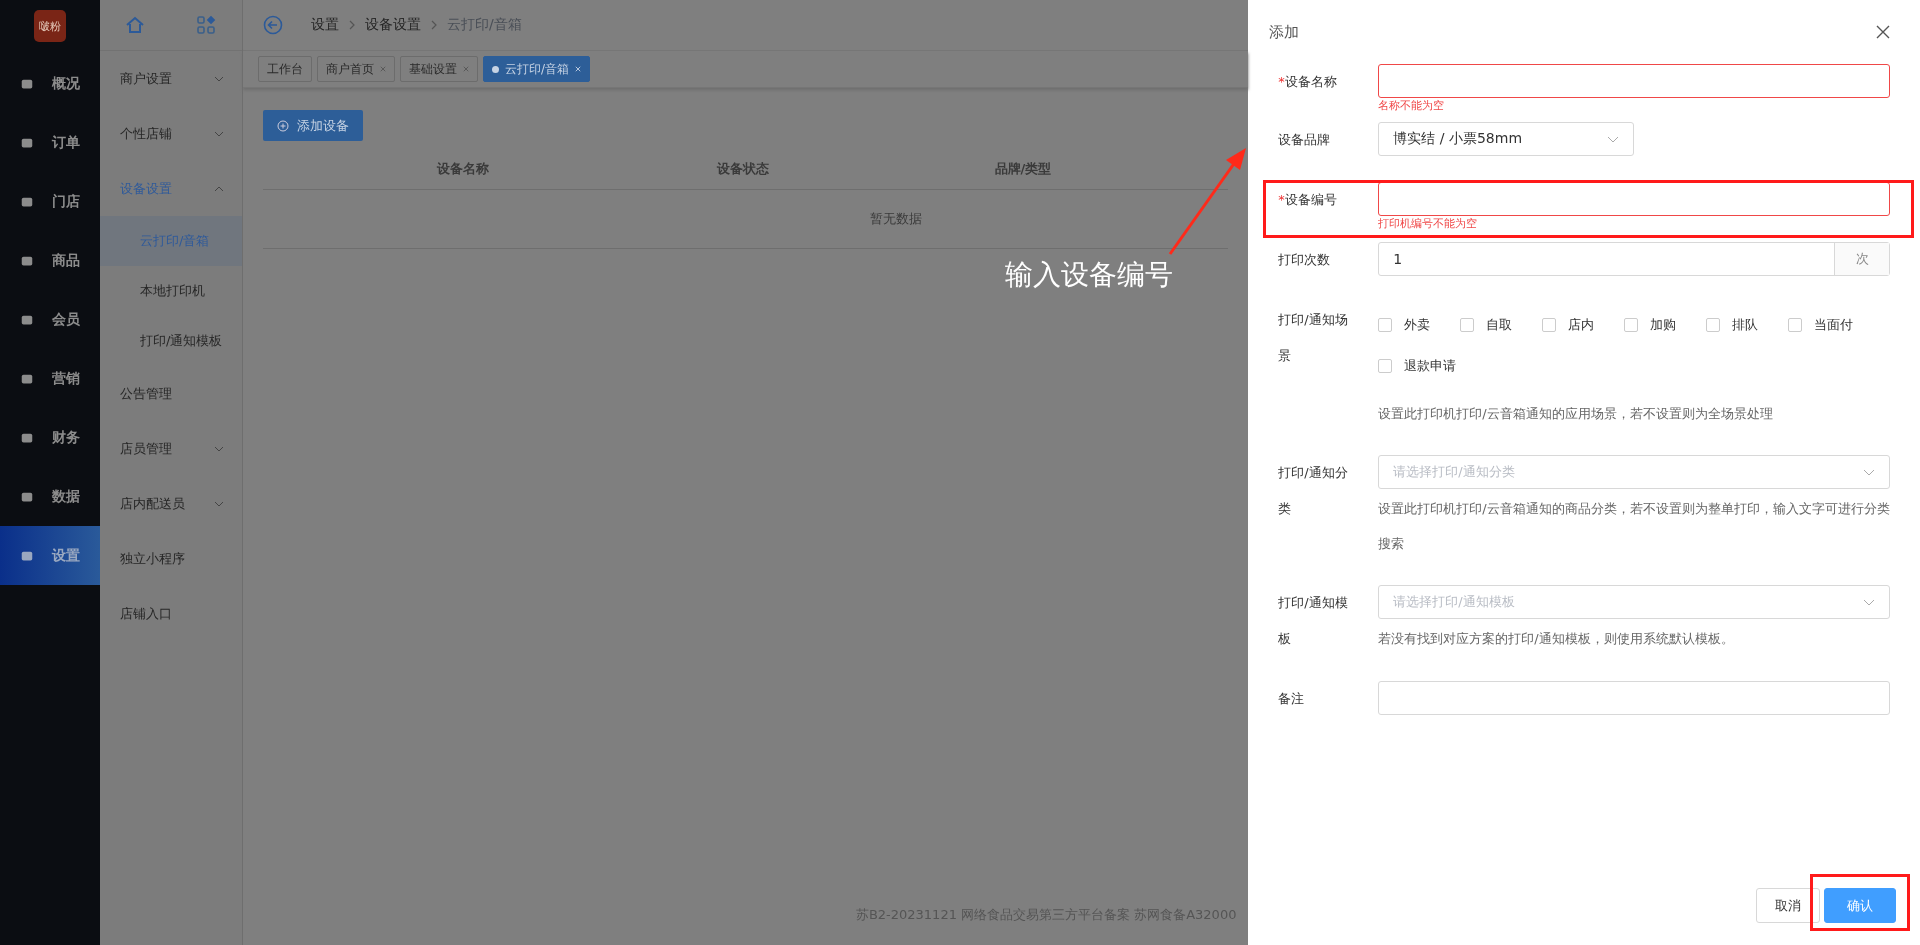 Image resolution: width=1920 pixels, height=945 pixels. What do you see at coordinates (1313, 338) in the screenshot?
I see `field-label: 打印/通知场景` at bounding box center [1313, 338].